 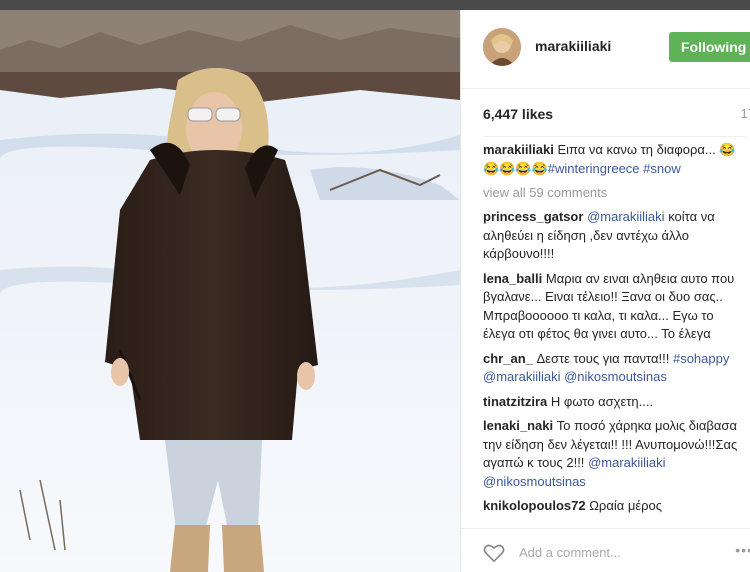 What do you see at coordinates (534, 505) in the screenshot?
I see `comment-username: knikolopoulos72` at bounding box center [534, 505].